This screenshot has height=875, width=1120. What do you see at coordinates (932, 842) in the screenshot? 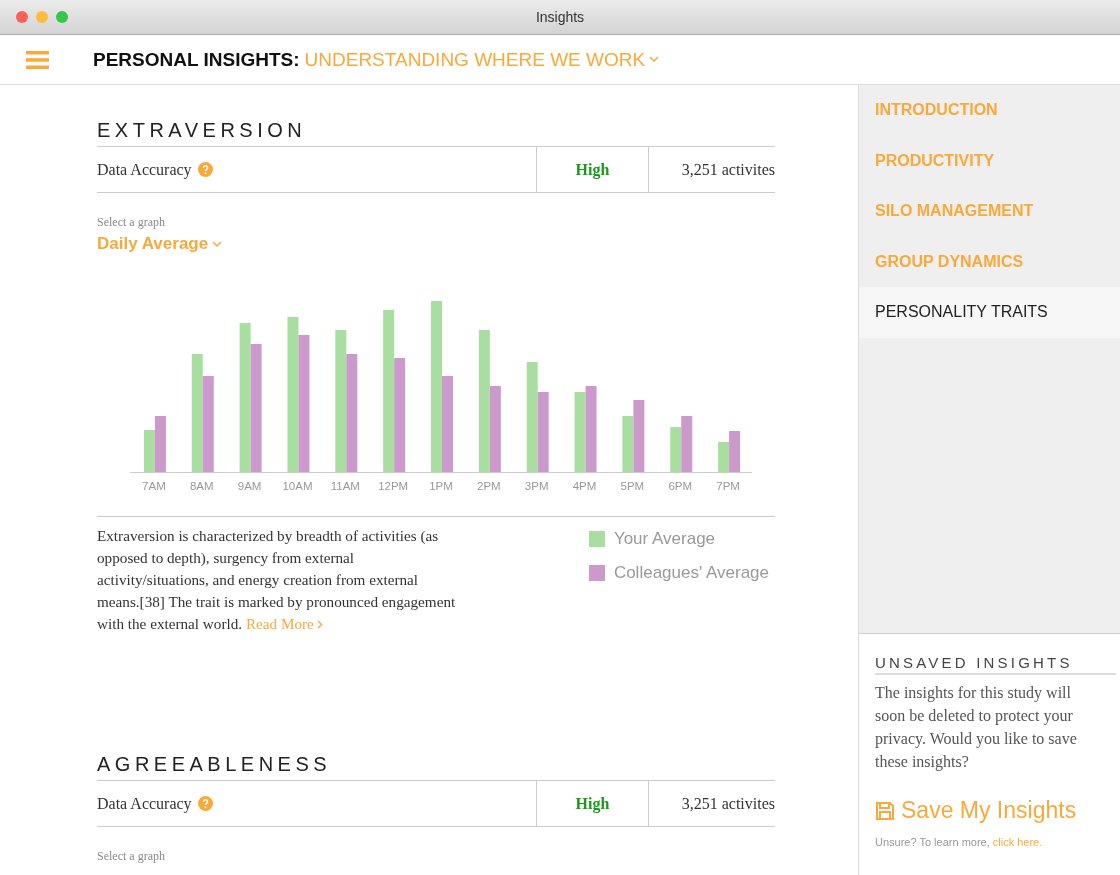
I see `help-note: Unsure? To learn more,` at bounding box center [932, 842].